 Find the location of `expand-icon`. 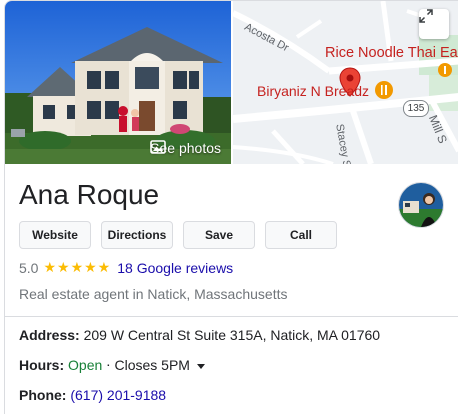

expand-icon is located at coordinates (426, 16).